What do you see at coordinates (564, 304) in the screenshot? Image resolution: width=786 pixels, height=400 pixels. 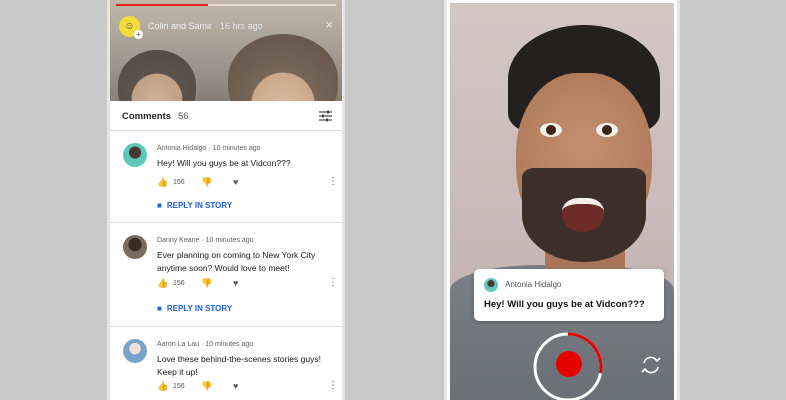 I see `quoted-text: Hey! Will you guys be at Vidcon???` at bounding box center [564, 304].